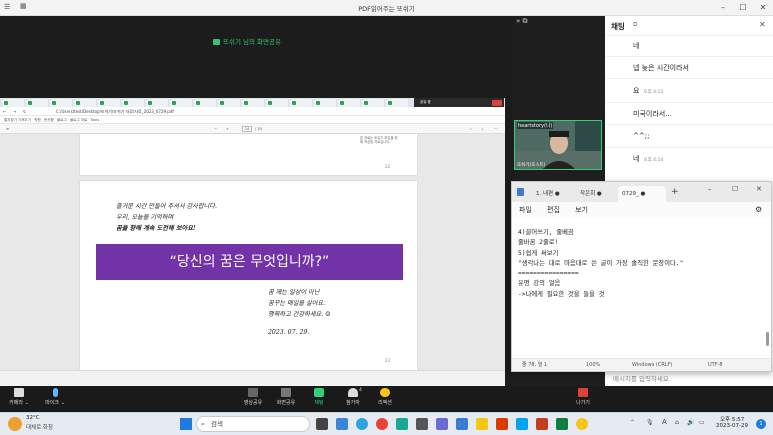 This screenshot has height=435, width=773. What do you see at coordinates (761, 424) in the screenshot?
I see `notification-badge: 1` at bounding box center [761, 424].